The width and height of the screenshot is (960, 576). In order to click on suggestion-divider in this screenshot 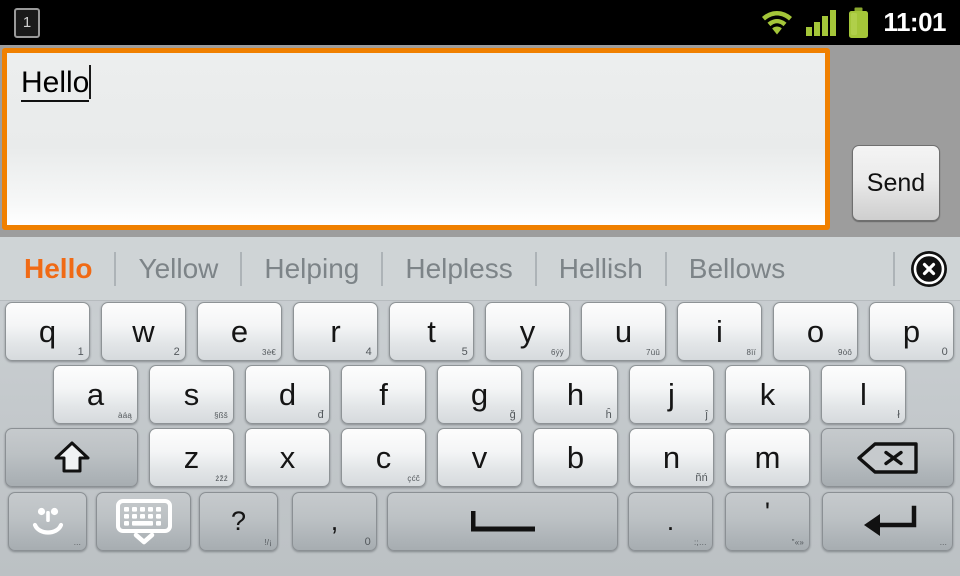, I will do `click(894, 268)`.